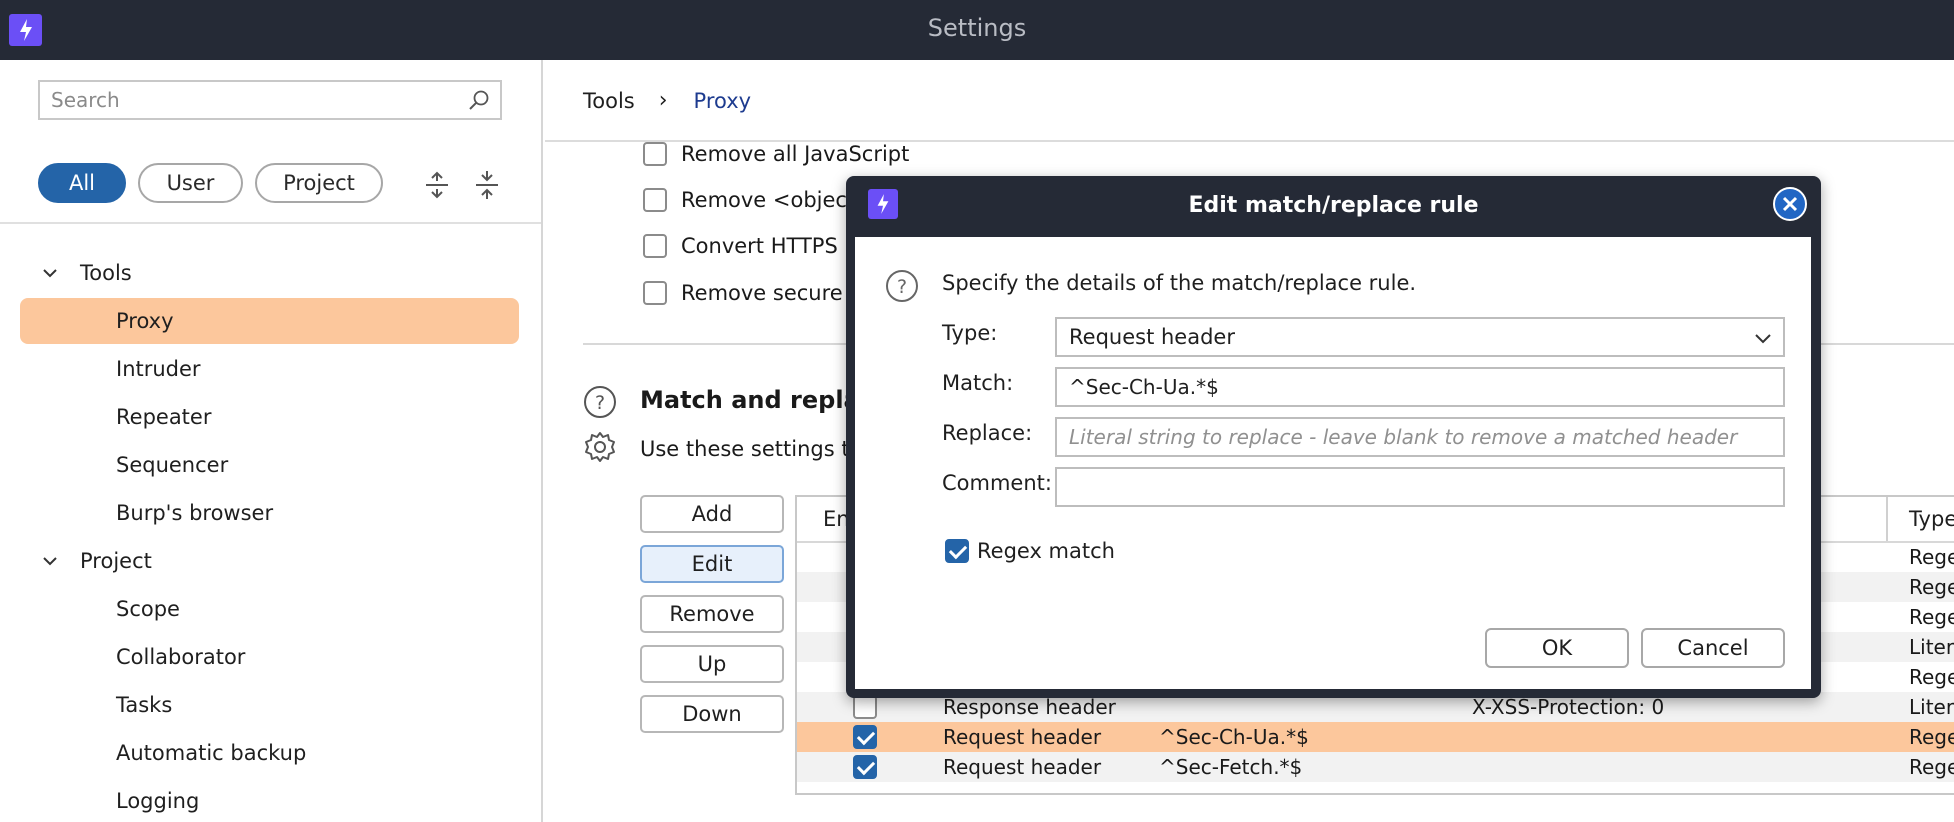 This screenshot has height=822, width=1954. Describe the element at coordinates (269, 465) in the screenshot. I see `sidebar-item-sequencer: Sequencer` at that location.